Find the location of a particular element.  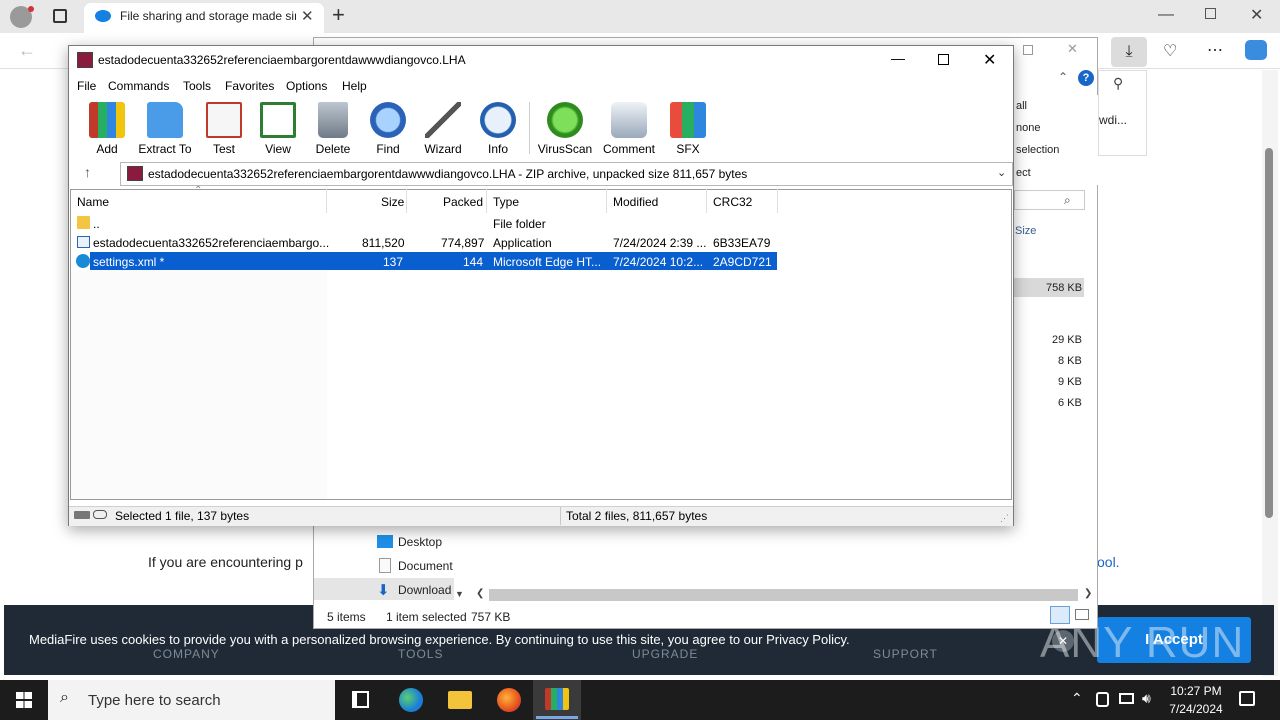

delete-button: Delete is located at coordinates (333, 128).